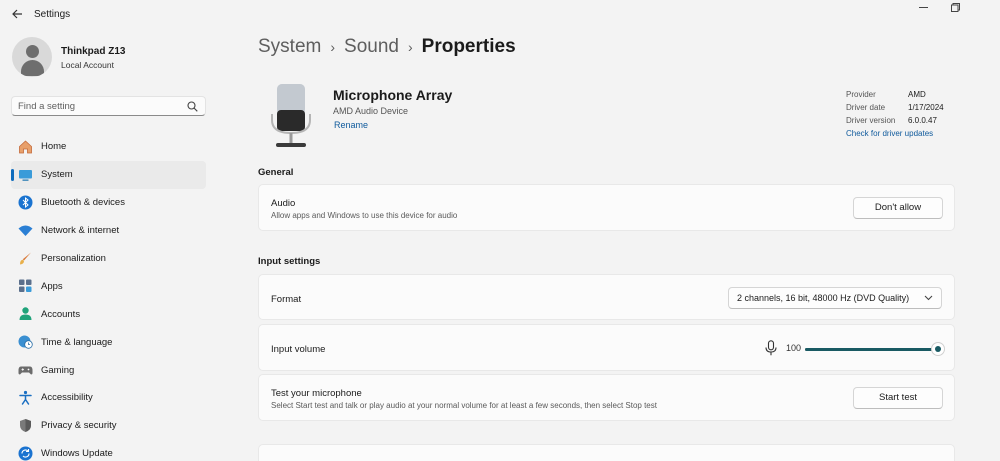 This screenshot has height=461, width=1000. What do you see at coordinates (25, 342) in the screenshot?
I see `globe-clock-icon` at bounding box center [25, 342].